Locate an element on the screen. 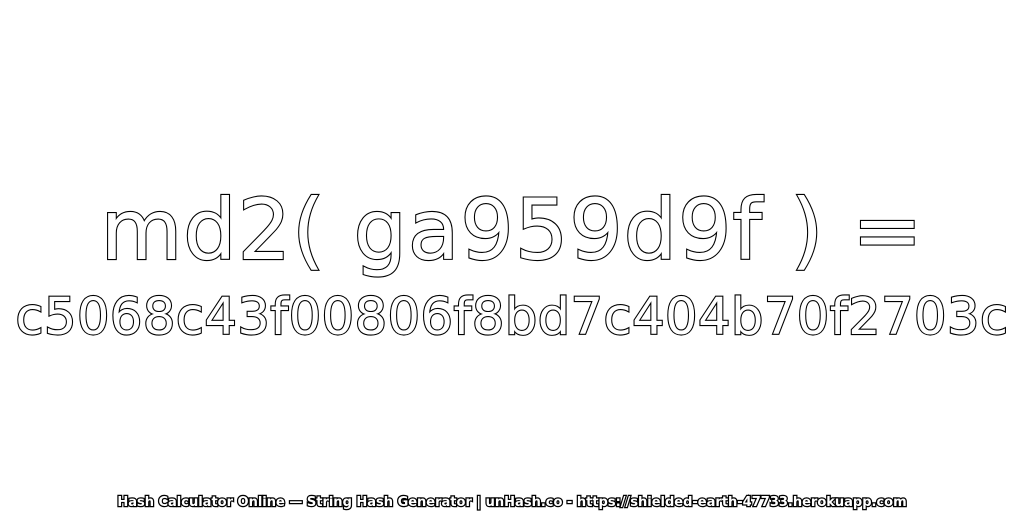 The width and height of the screenshot is (1024, 512). hash-result: c5068c43f00806f8bd7c404b70f2703c is located at coordinates (511, 317).